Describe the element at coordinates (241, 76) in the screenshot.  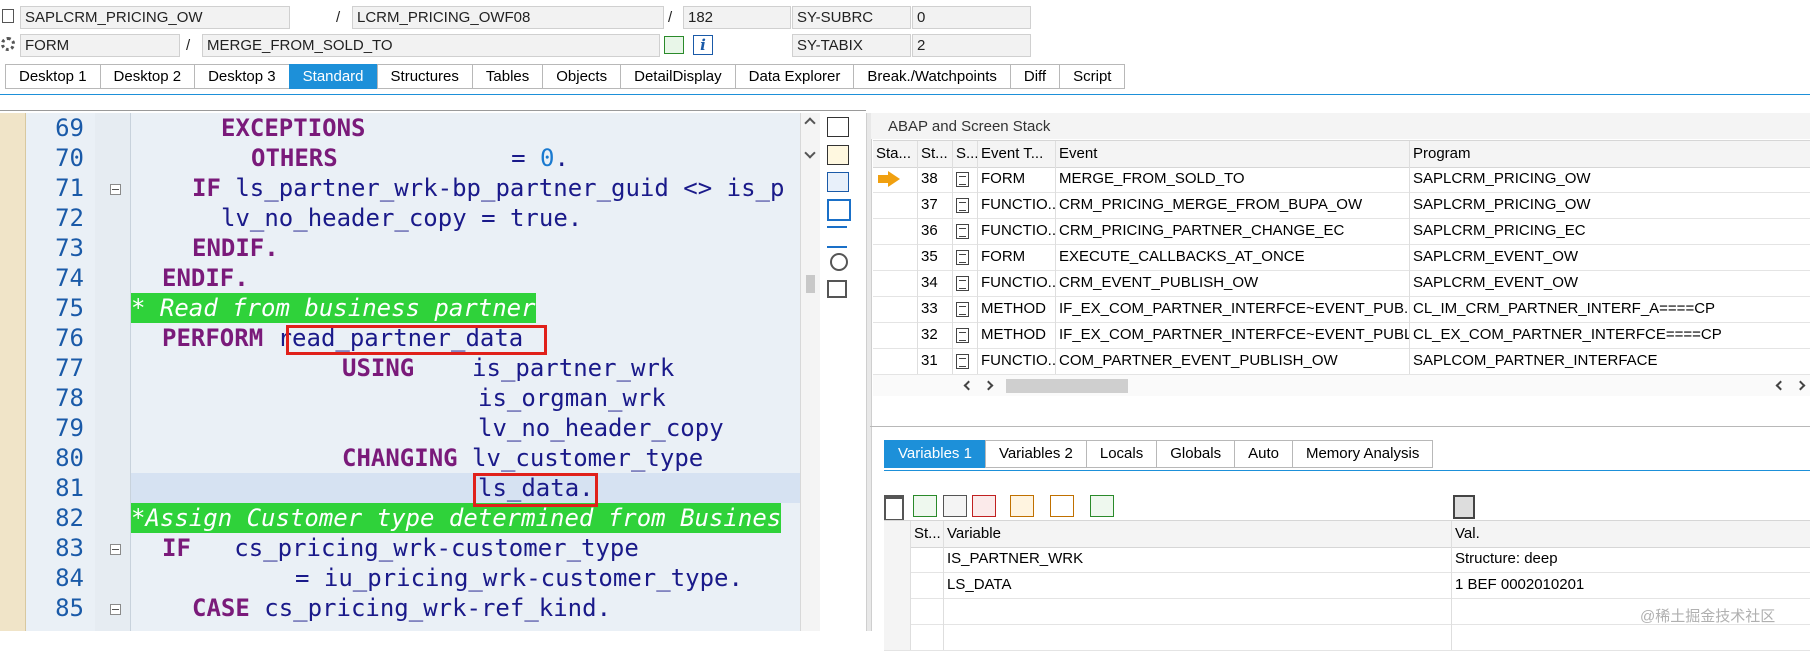
I see `tab-desktop-3: Desktop 3` at that location.